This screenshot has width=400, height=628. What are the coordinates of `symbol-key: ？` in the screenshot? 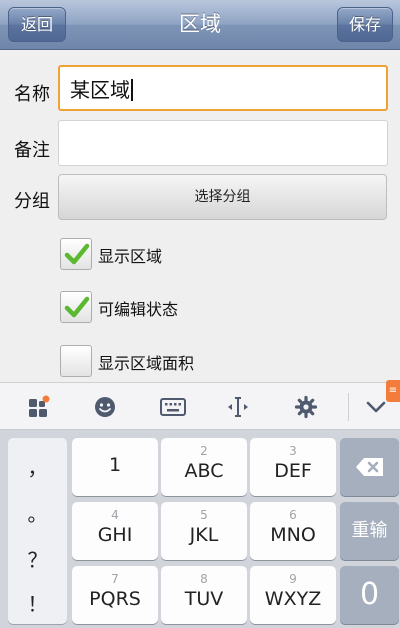 It's located at (37, 558).